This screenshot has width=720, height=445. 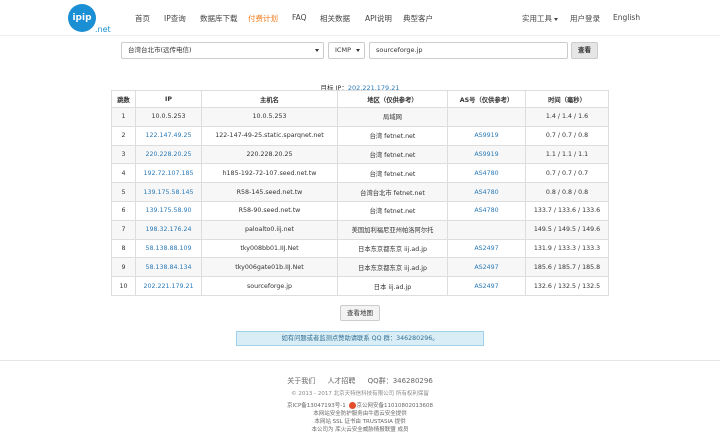 I want to click on ip-cell: 139.175.58.145, so click(x=168, y=192).